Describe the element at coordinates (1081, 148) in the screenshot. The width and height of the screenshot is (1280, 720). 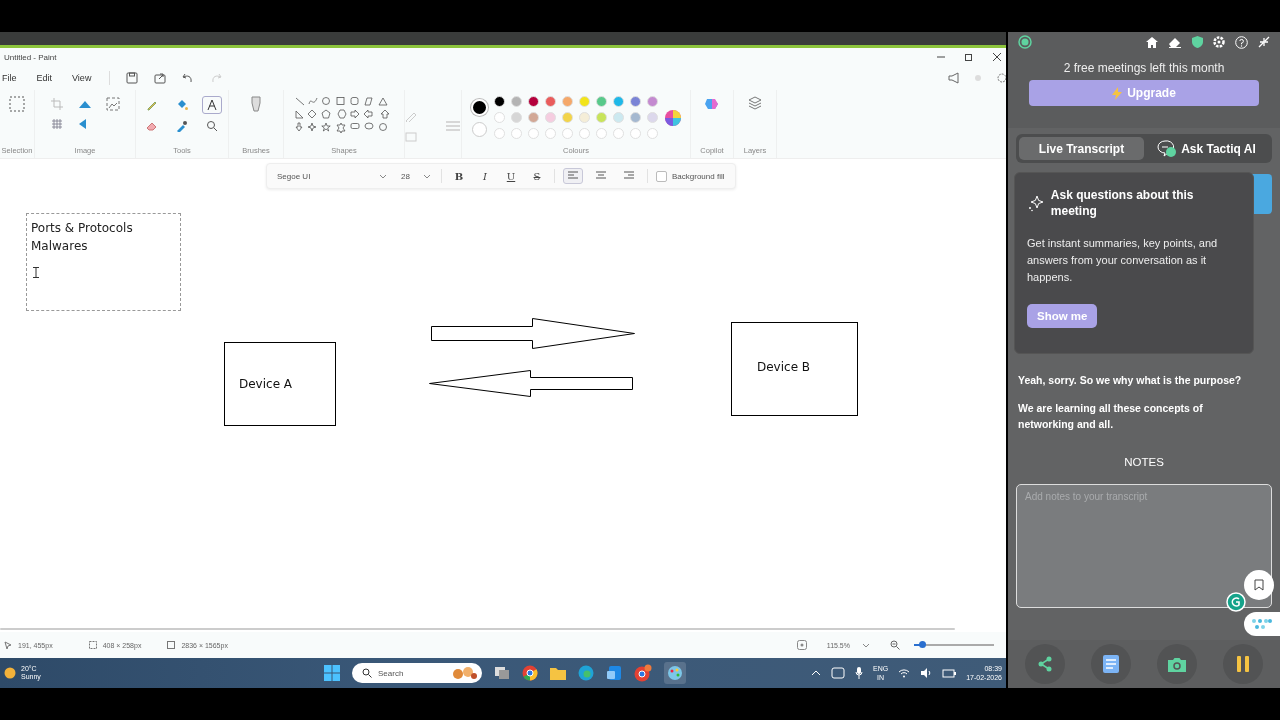
I see `tab: Live Transcript` at that location.